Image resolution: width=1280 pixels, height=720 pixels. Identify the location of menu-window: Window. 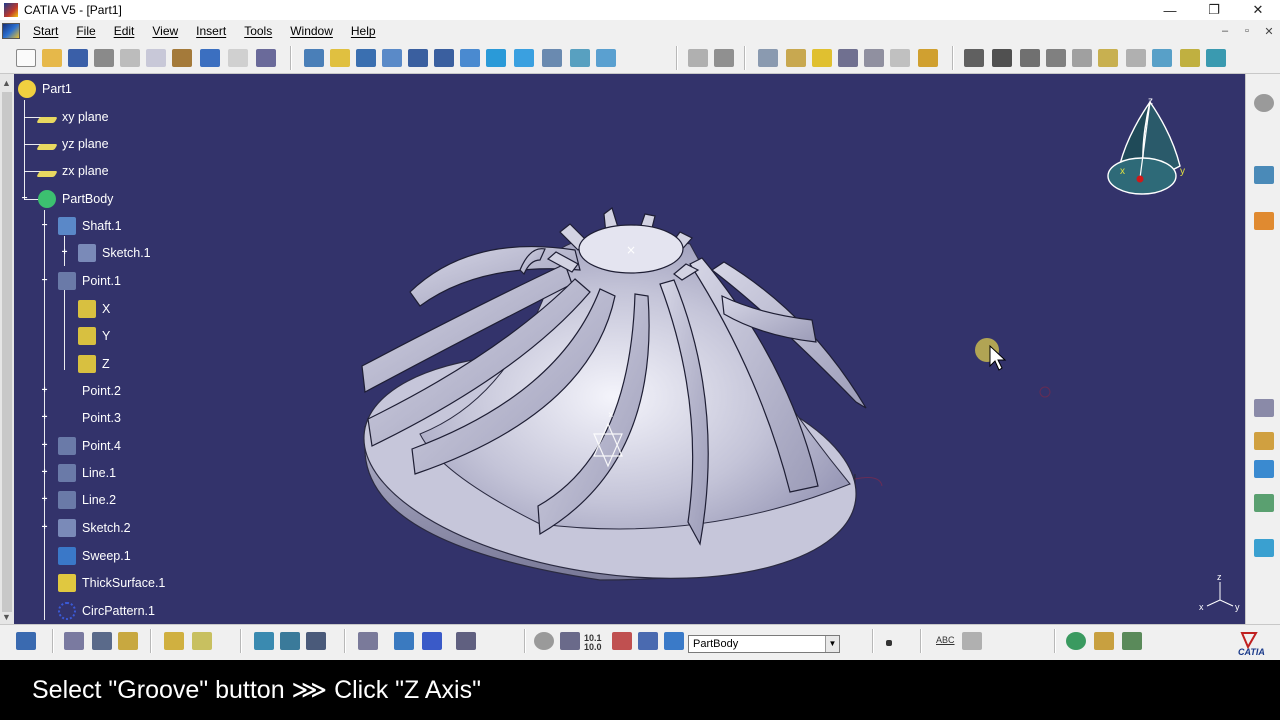
(311, 31).